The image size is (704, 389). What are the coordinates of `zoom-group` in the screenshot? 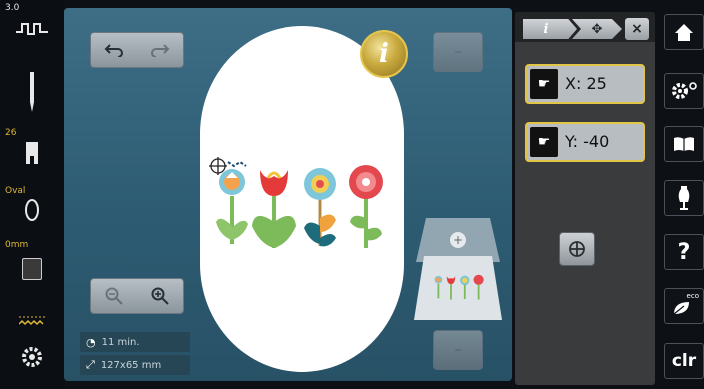 It's located at (137, 296).